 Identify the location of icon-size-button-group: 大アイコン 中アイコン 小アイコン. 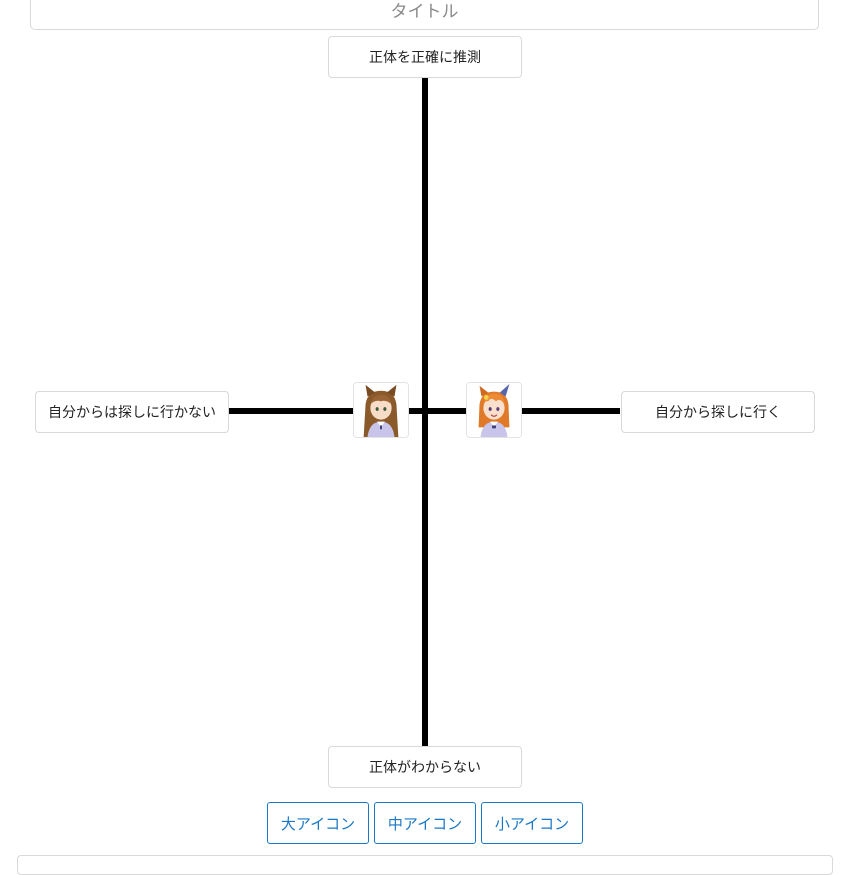
(425, 823).